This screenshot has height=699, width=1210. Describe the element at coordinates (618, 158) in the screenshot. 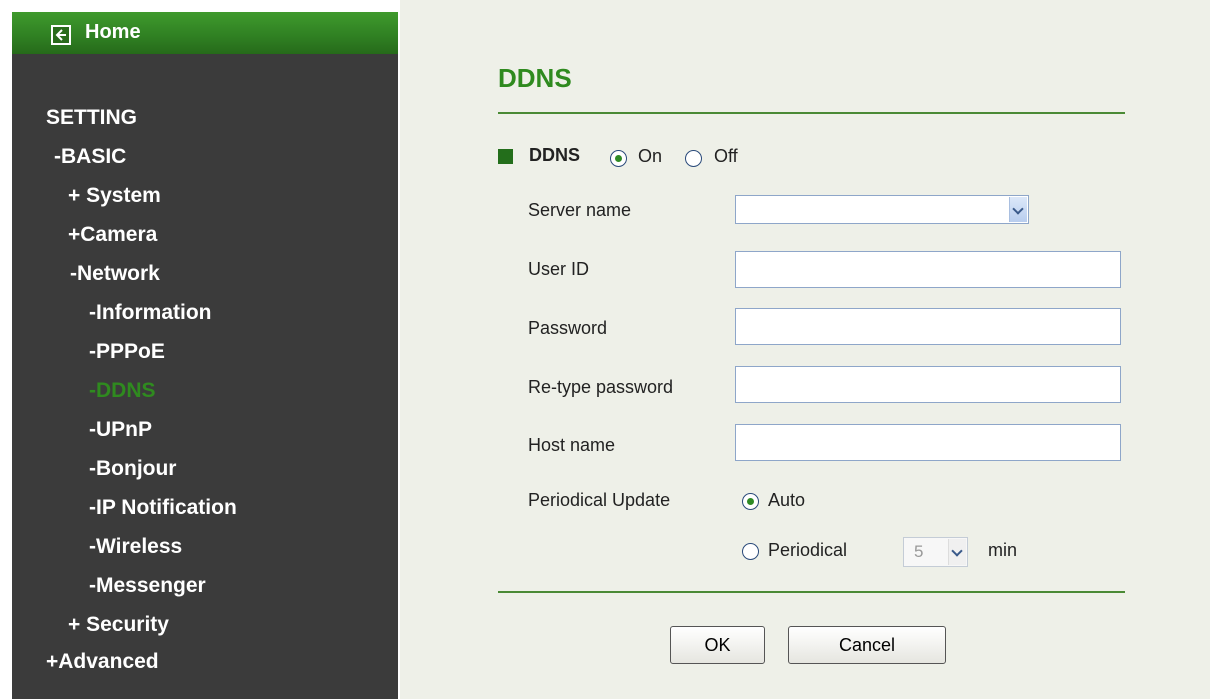

I see `ddns-on-radio` at that location.